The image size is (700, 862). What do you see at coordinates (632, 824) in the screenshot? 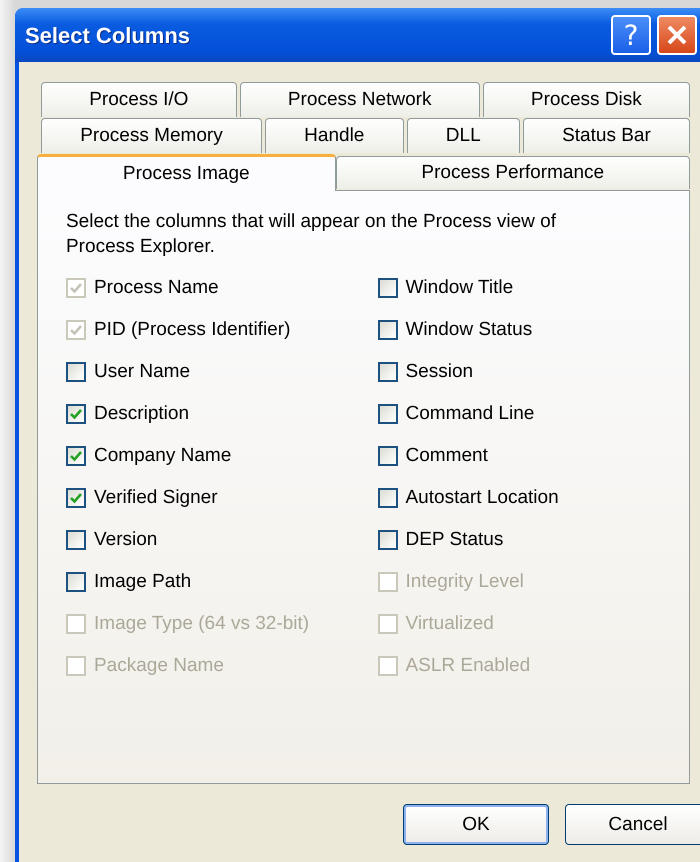
I see `cancel-button: Cancel` at bounding box center [632, 824].